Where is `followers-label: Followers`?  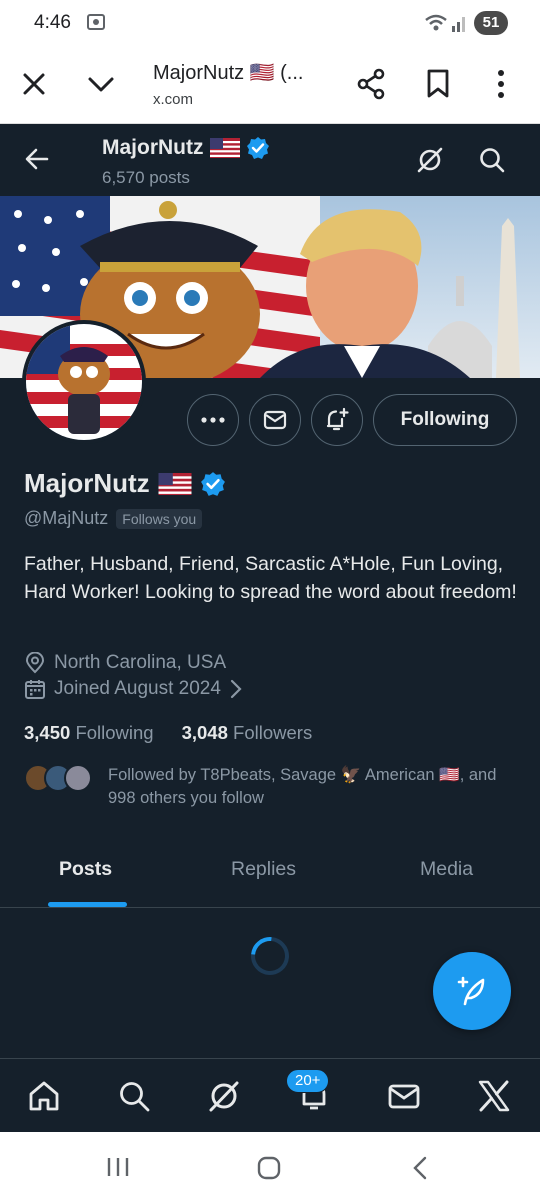
followers-label: Followers is located at coordinates (273, 732).